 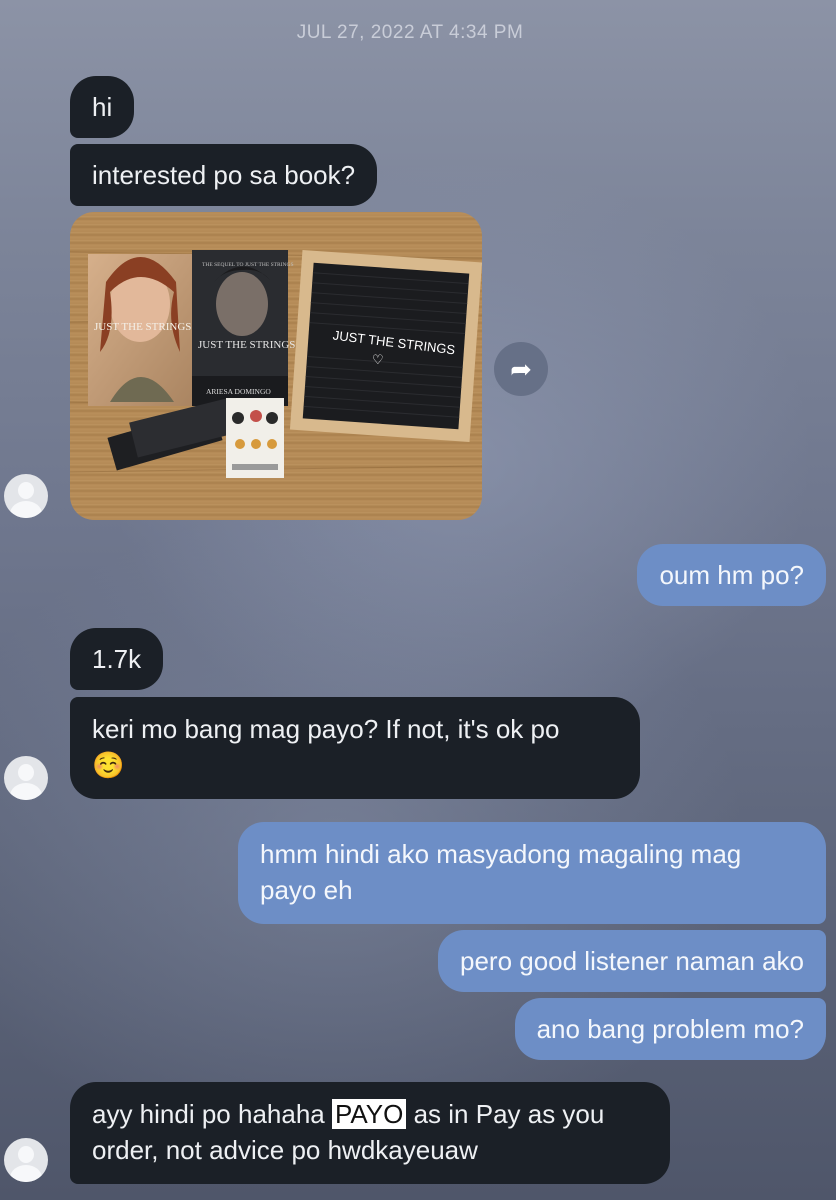 I want to click on message-text: pero good listener naman ako, so click(x=631, y=961).